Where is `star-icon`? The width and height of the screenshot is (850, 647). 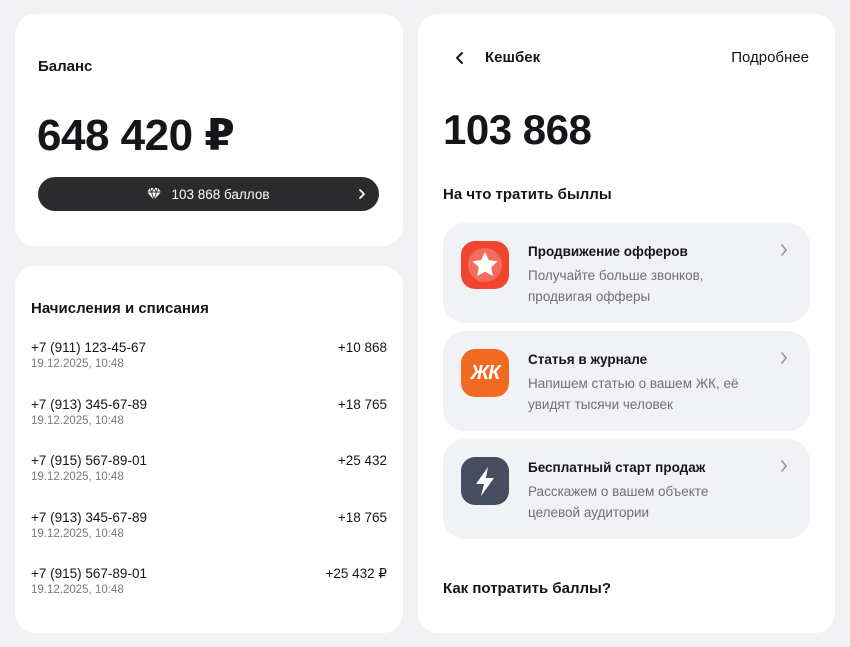
star-icon is located at coordinates (485, 265).